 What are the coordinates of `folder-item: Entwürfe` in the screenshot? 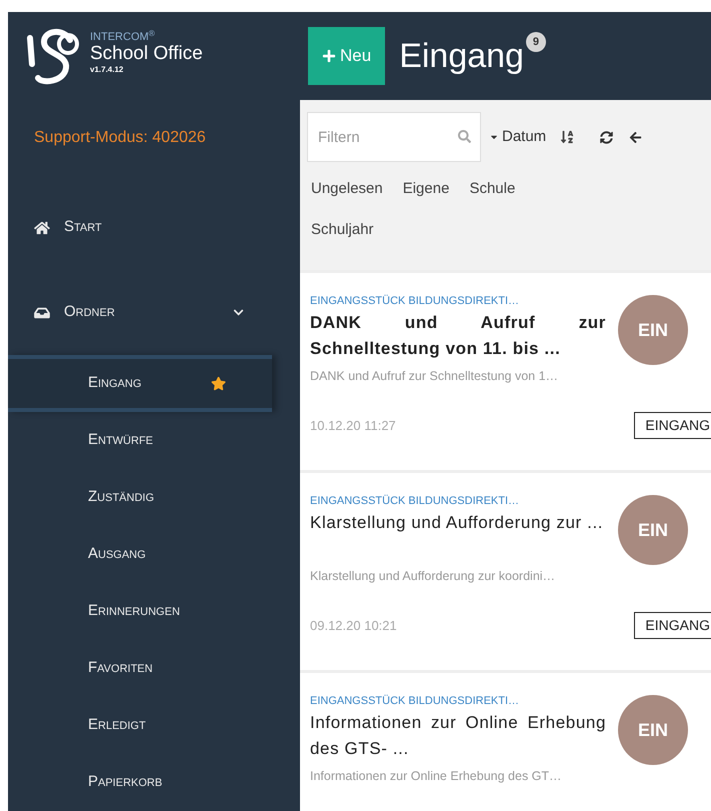 It's located at (149, 440).